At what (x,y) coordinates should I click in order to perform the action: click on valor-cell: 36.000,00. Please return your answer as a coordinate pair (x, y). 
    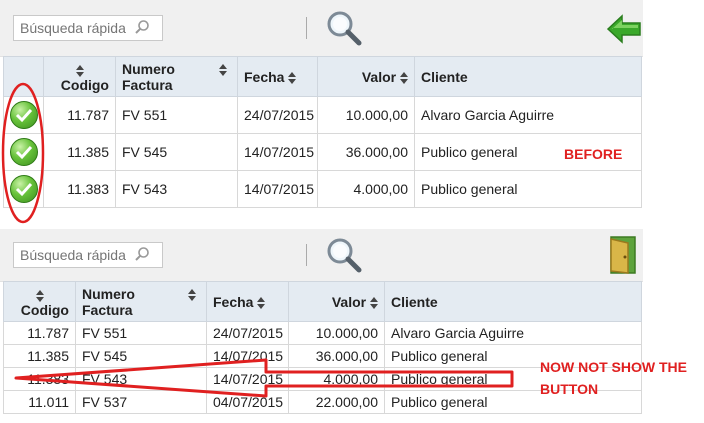
    Looking at the image, I should click on (366, 152).